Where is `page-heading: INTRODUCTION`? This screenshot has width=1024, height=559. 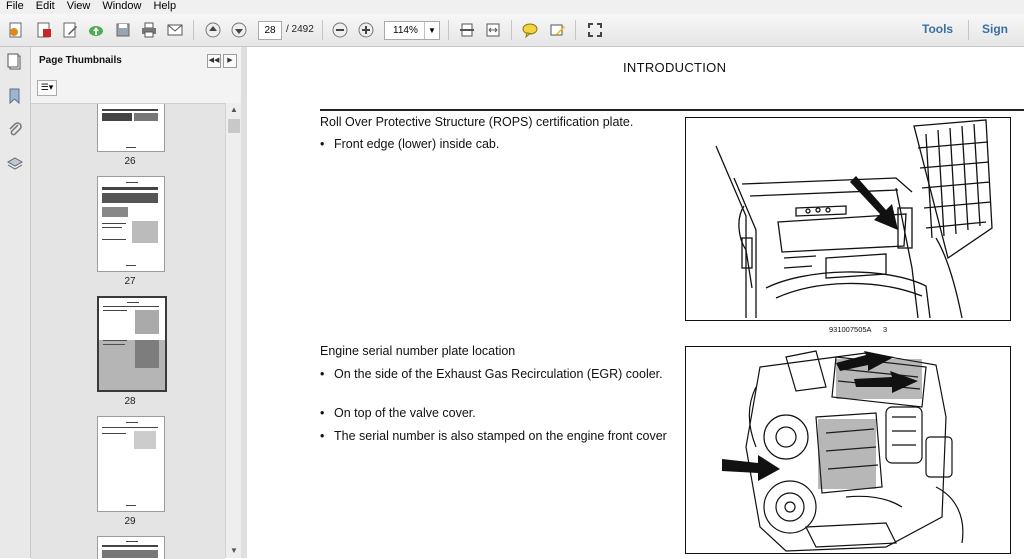 page-heading: INTRODUCTION is located at coordinates (675, 67).